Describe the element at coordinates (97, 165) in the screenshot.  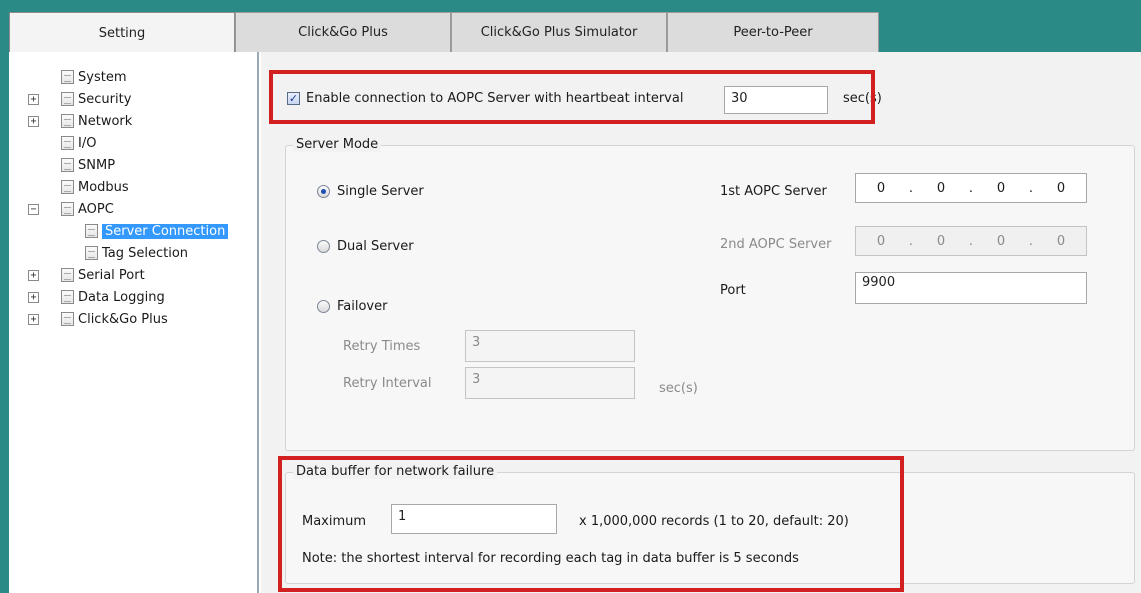
I see `tree-item-label: SNMP` at that location.